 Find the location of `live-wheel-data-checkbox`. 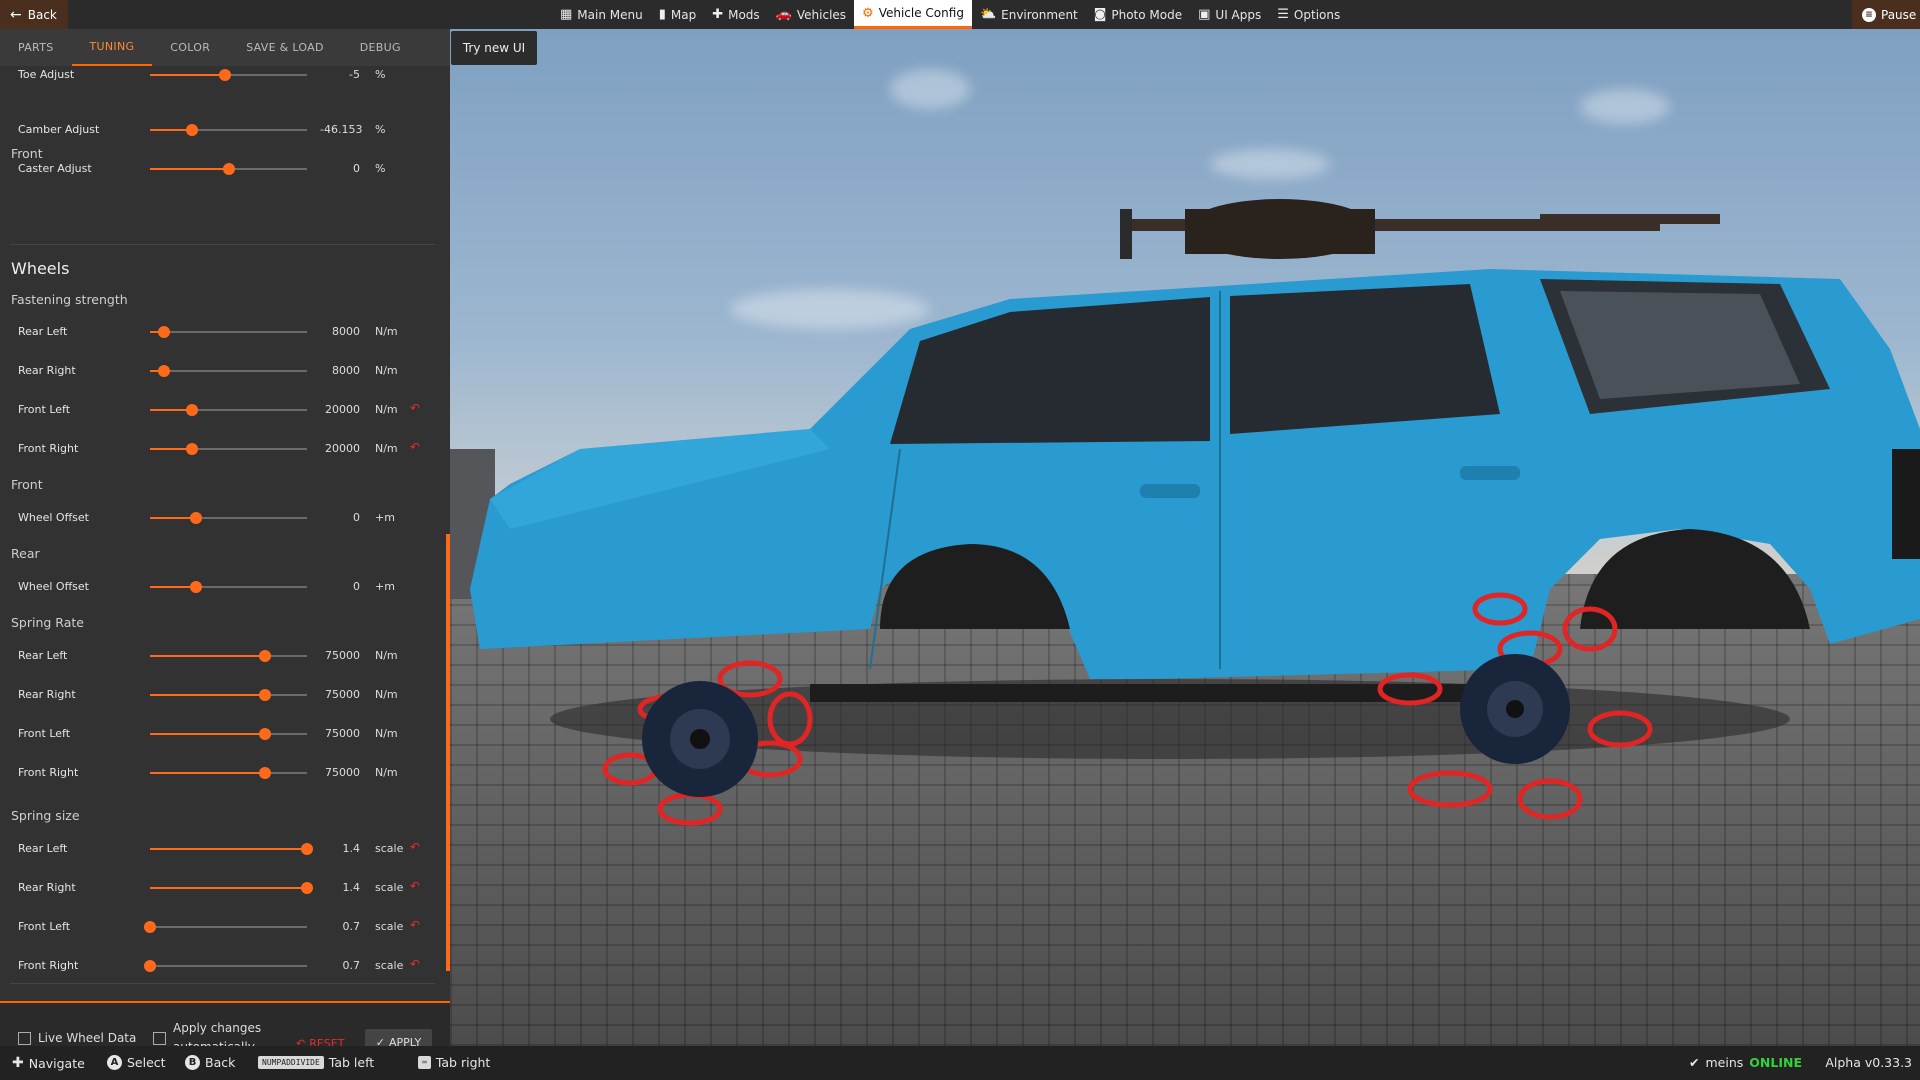

live-wheel-data-checkbox is located at coordinates (24, 1038).